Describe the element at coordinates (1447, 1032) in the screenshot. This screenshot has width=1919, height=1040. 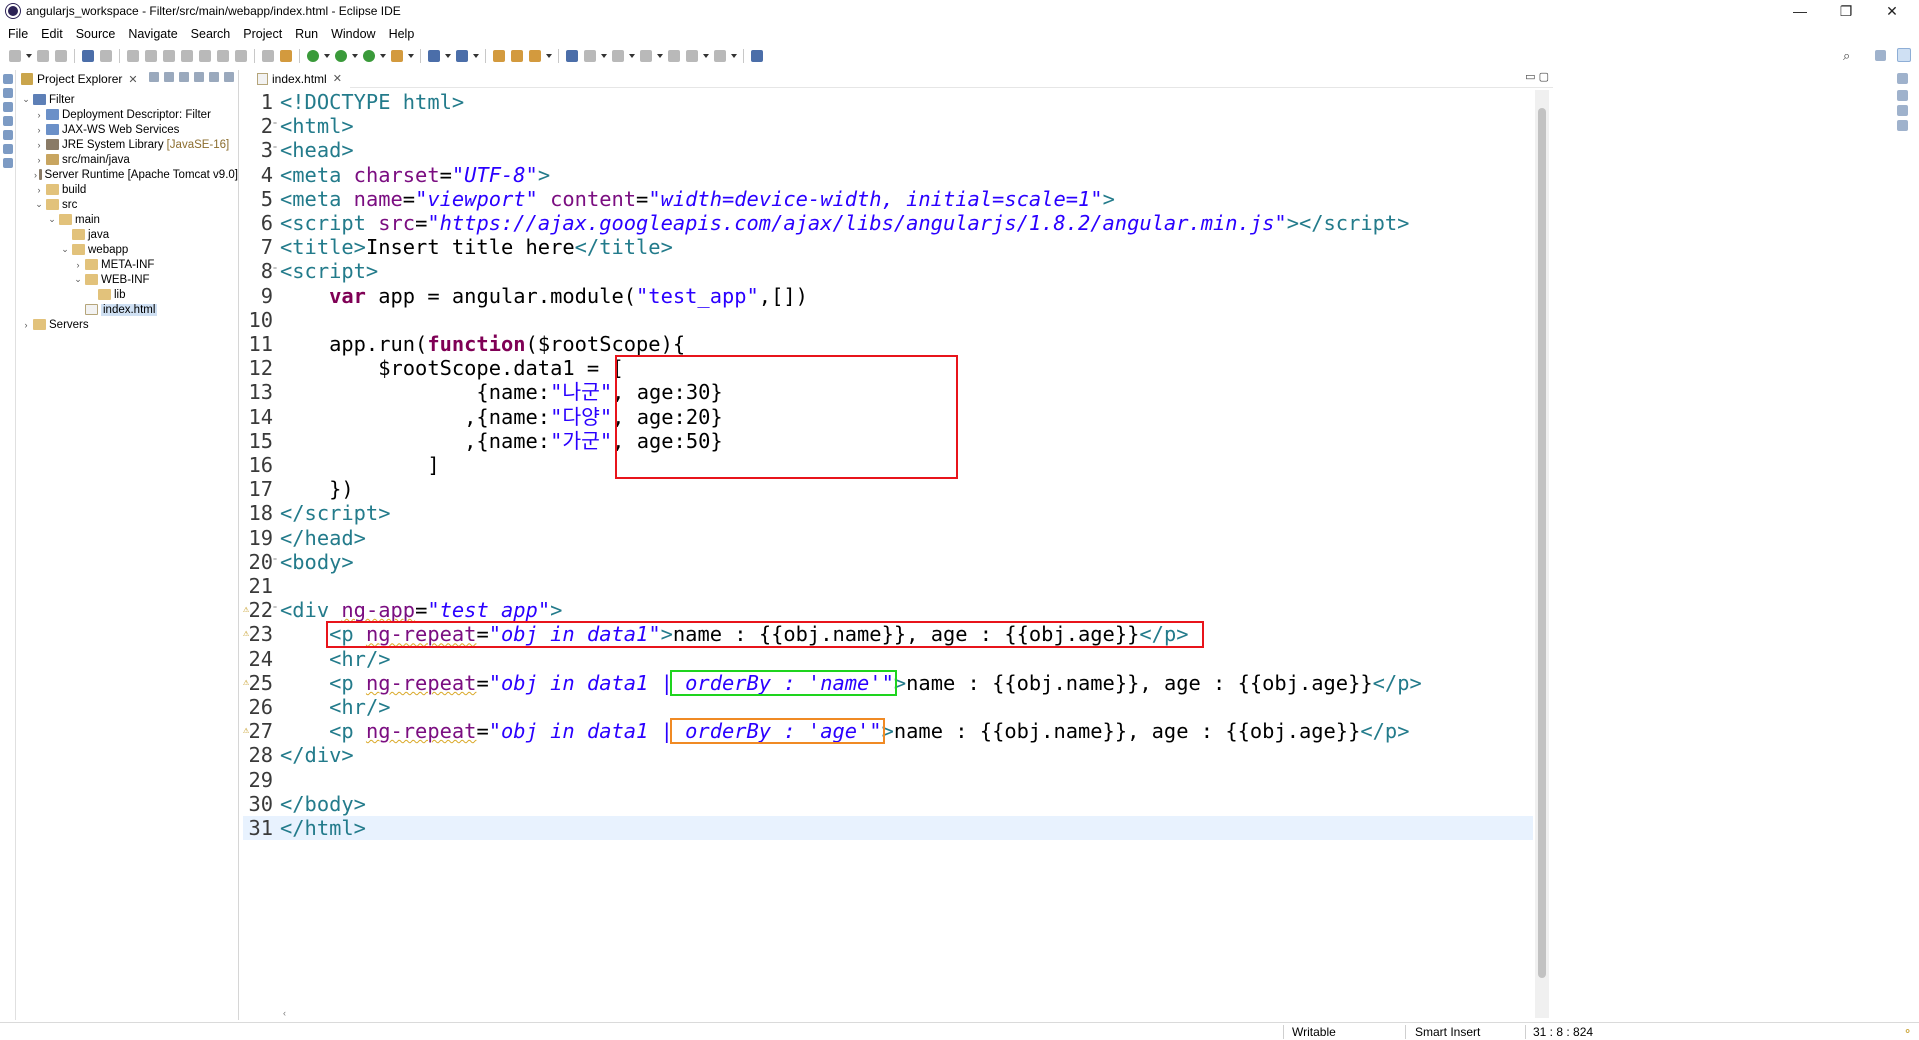
I see `status-insert-mode: Smart Insert` at that location.